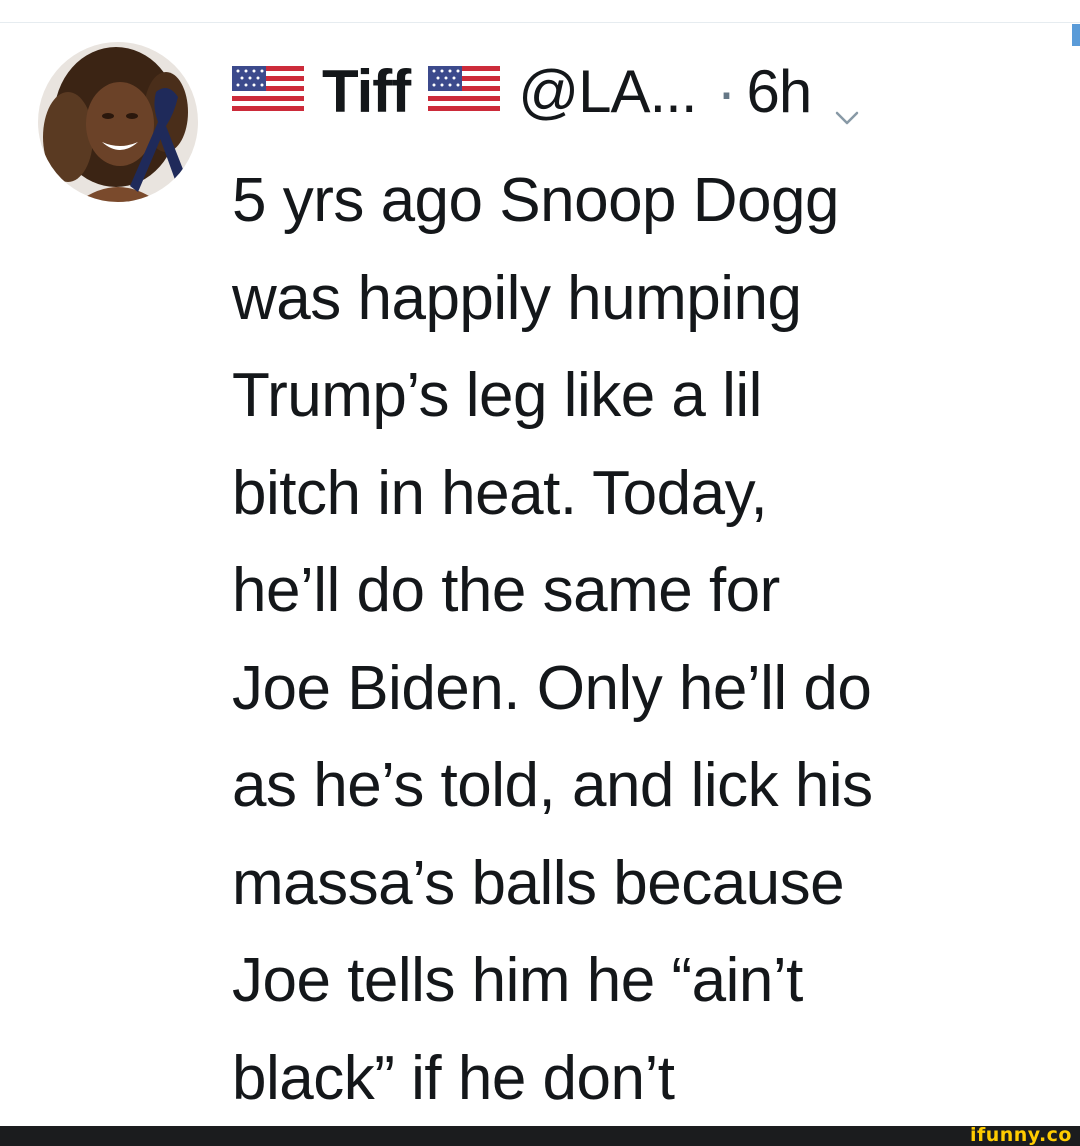  What do you see at coordinates (517, 980) in the screenshot?
I see `tweet-text-line: Joe tells him he “ain’t` at bounding box center [517, 980].